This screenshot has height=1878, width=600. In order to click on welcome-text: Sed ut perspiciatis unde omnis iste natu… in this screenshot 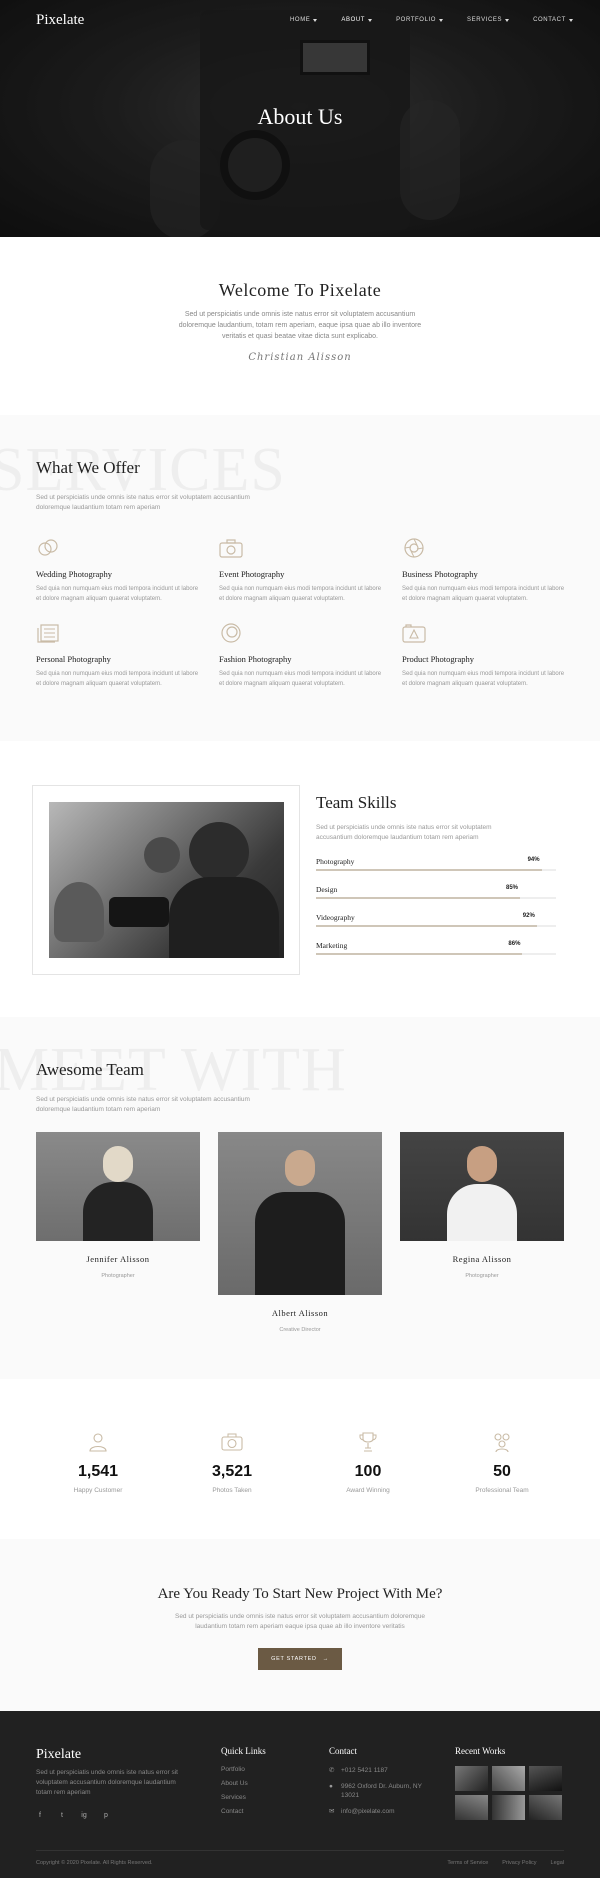, I will do `click(300, 325)`.